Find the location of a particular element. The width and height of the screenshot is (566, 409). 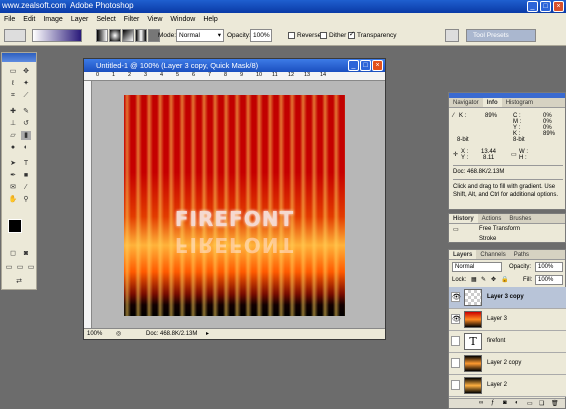

opacity-input: 100% is located at coordinates (261, 35).